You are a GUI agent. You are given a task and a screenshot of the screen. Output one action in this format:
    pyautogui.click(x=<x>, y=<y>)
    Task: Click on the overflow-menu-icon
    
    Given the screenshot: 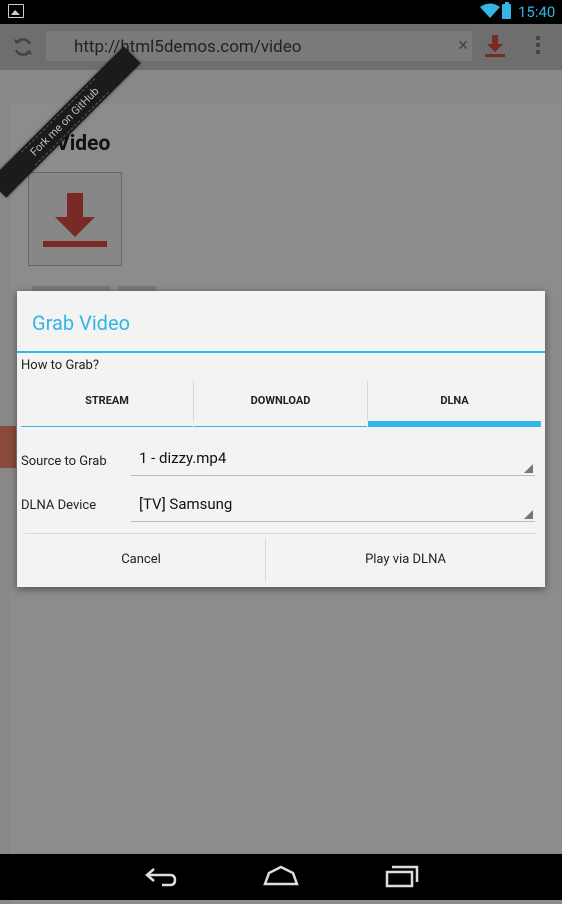 What is the action you would take?
    pyautogui.click(x=538, y=46)
    